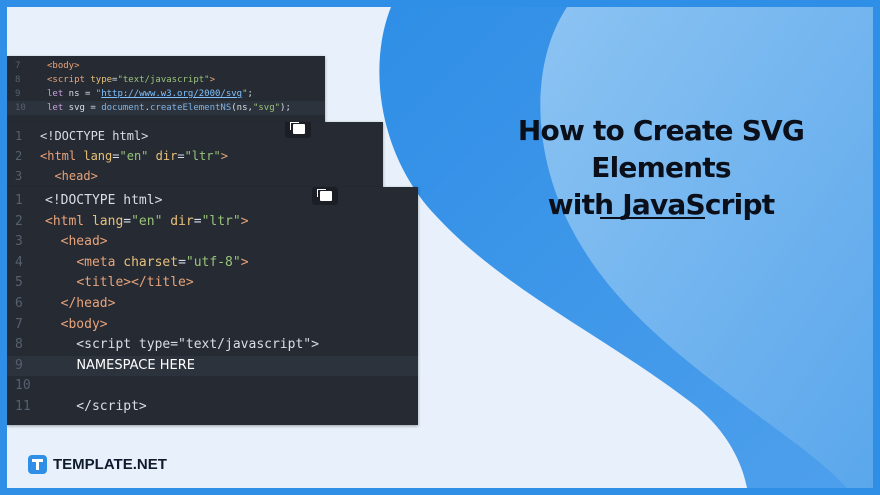  What do you see at coordinates (212, 407) in the screenshot?
I see `code-line: 11 </script>` at bounding box center [212, 407].